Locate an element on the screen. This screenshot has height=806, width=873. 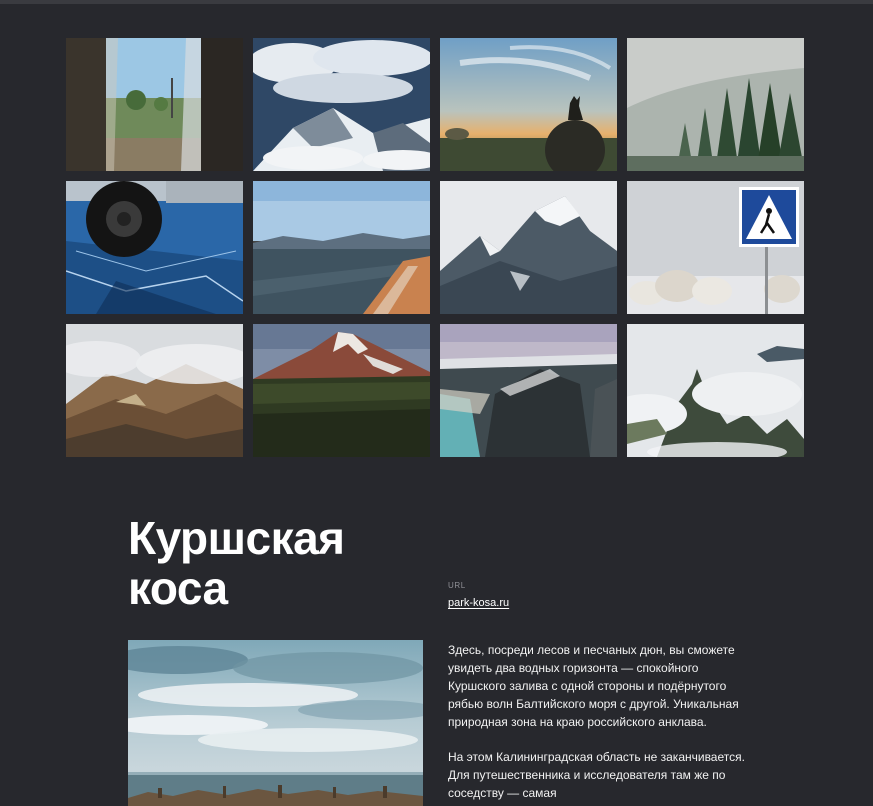
url-label: URL is located at coordinates (457, 585).